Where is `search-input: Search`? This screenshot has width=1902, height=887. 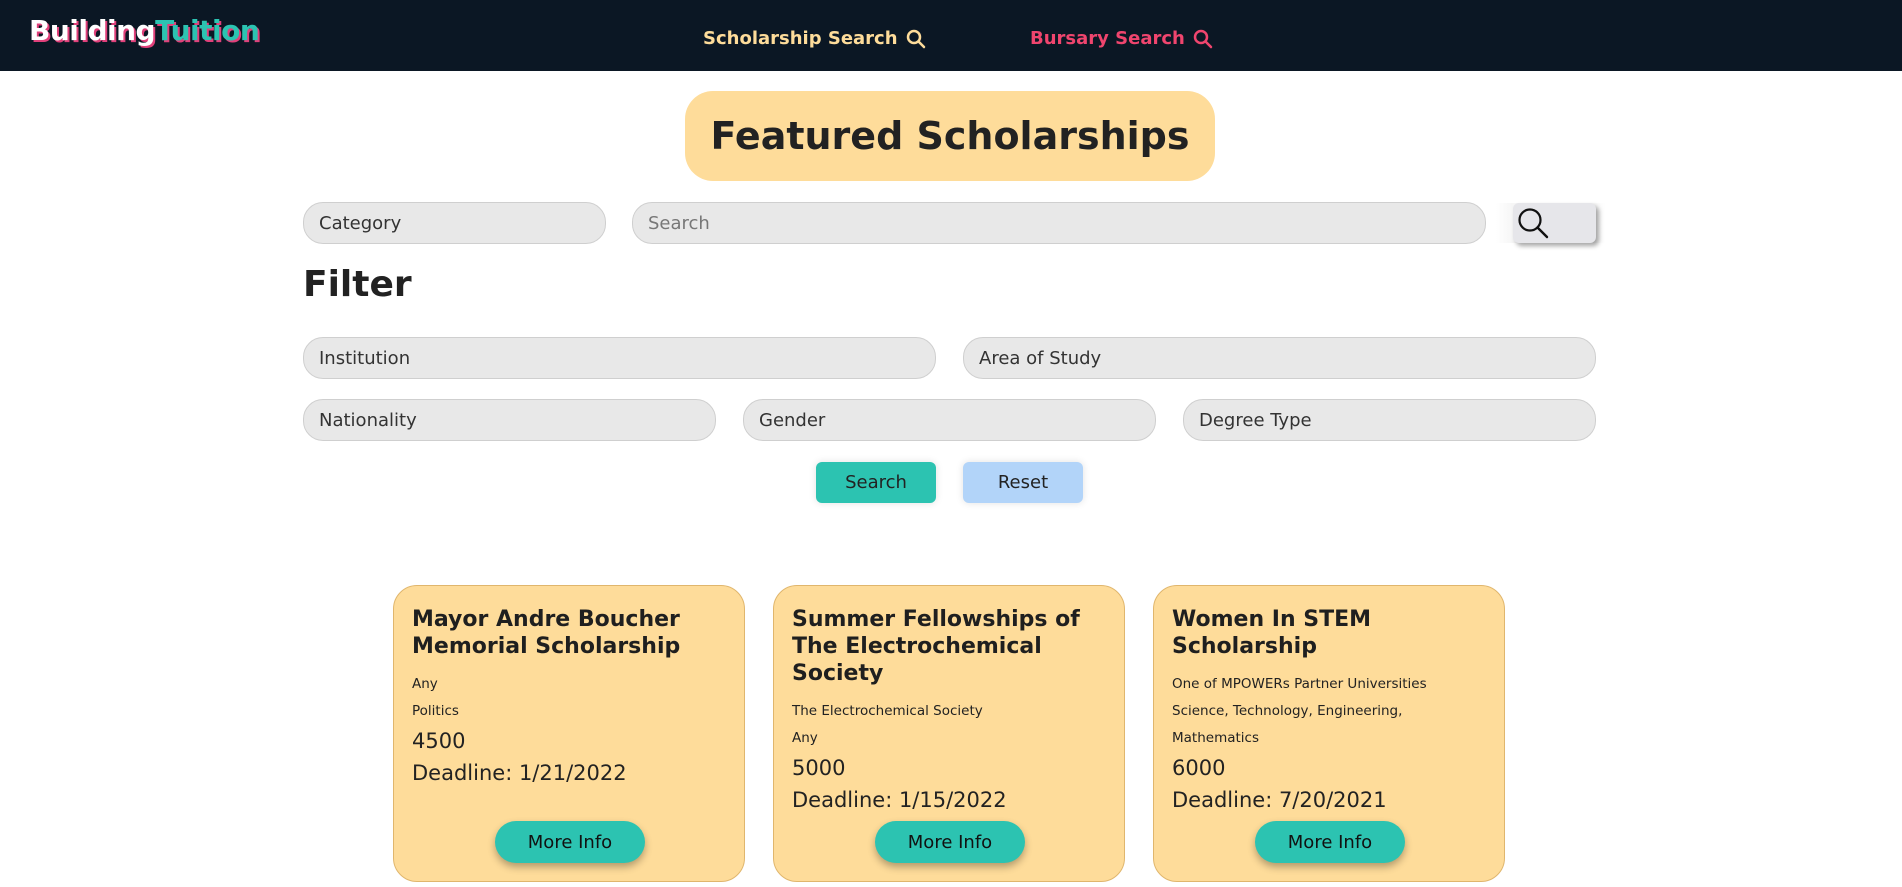
search-input: Search is located at coordinates (1059, 223).